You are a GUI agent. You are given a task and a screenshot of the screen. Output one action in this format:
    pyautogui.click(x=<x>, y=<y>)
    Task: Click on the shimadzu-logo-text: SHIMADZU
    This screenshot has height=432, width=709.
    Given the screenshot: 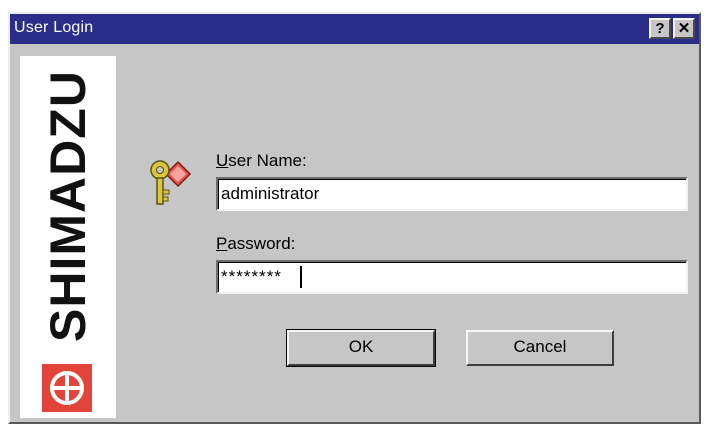 What is the action you would take?
    pyautogui.click(x=68, y=206)
    